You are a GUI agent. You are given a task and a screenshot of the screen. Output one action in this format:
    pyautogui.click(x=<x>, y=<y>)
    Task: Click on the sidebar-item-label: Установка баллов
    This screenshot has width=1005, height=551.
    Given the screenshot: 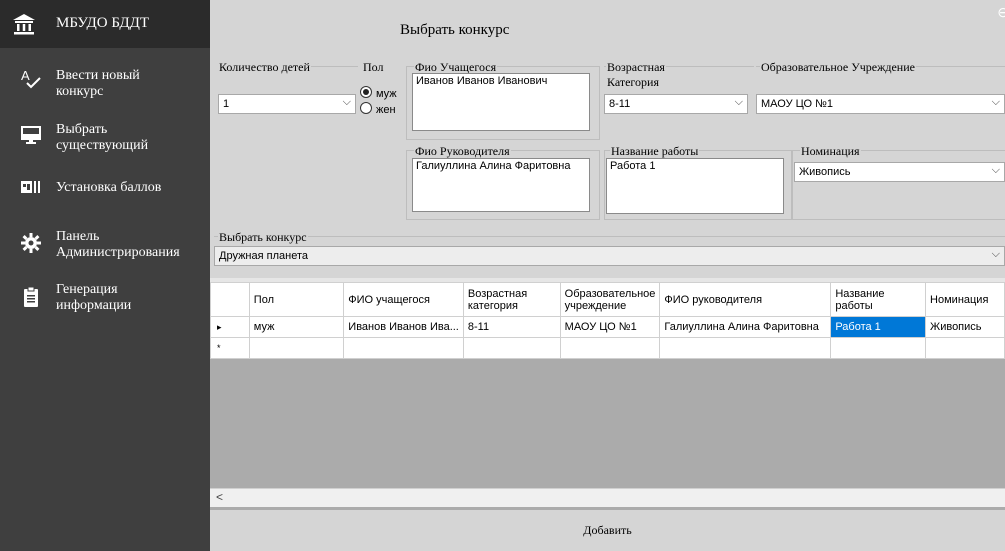 What is the action you would take?
    pyautogui.click(x=109, y=187)
    